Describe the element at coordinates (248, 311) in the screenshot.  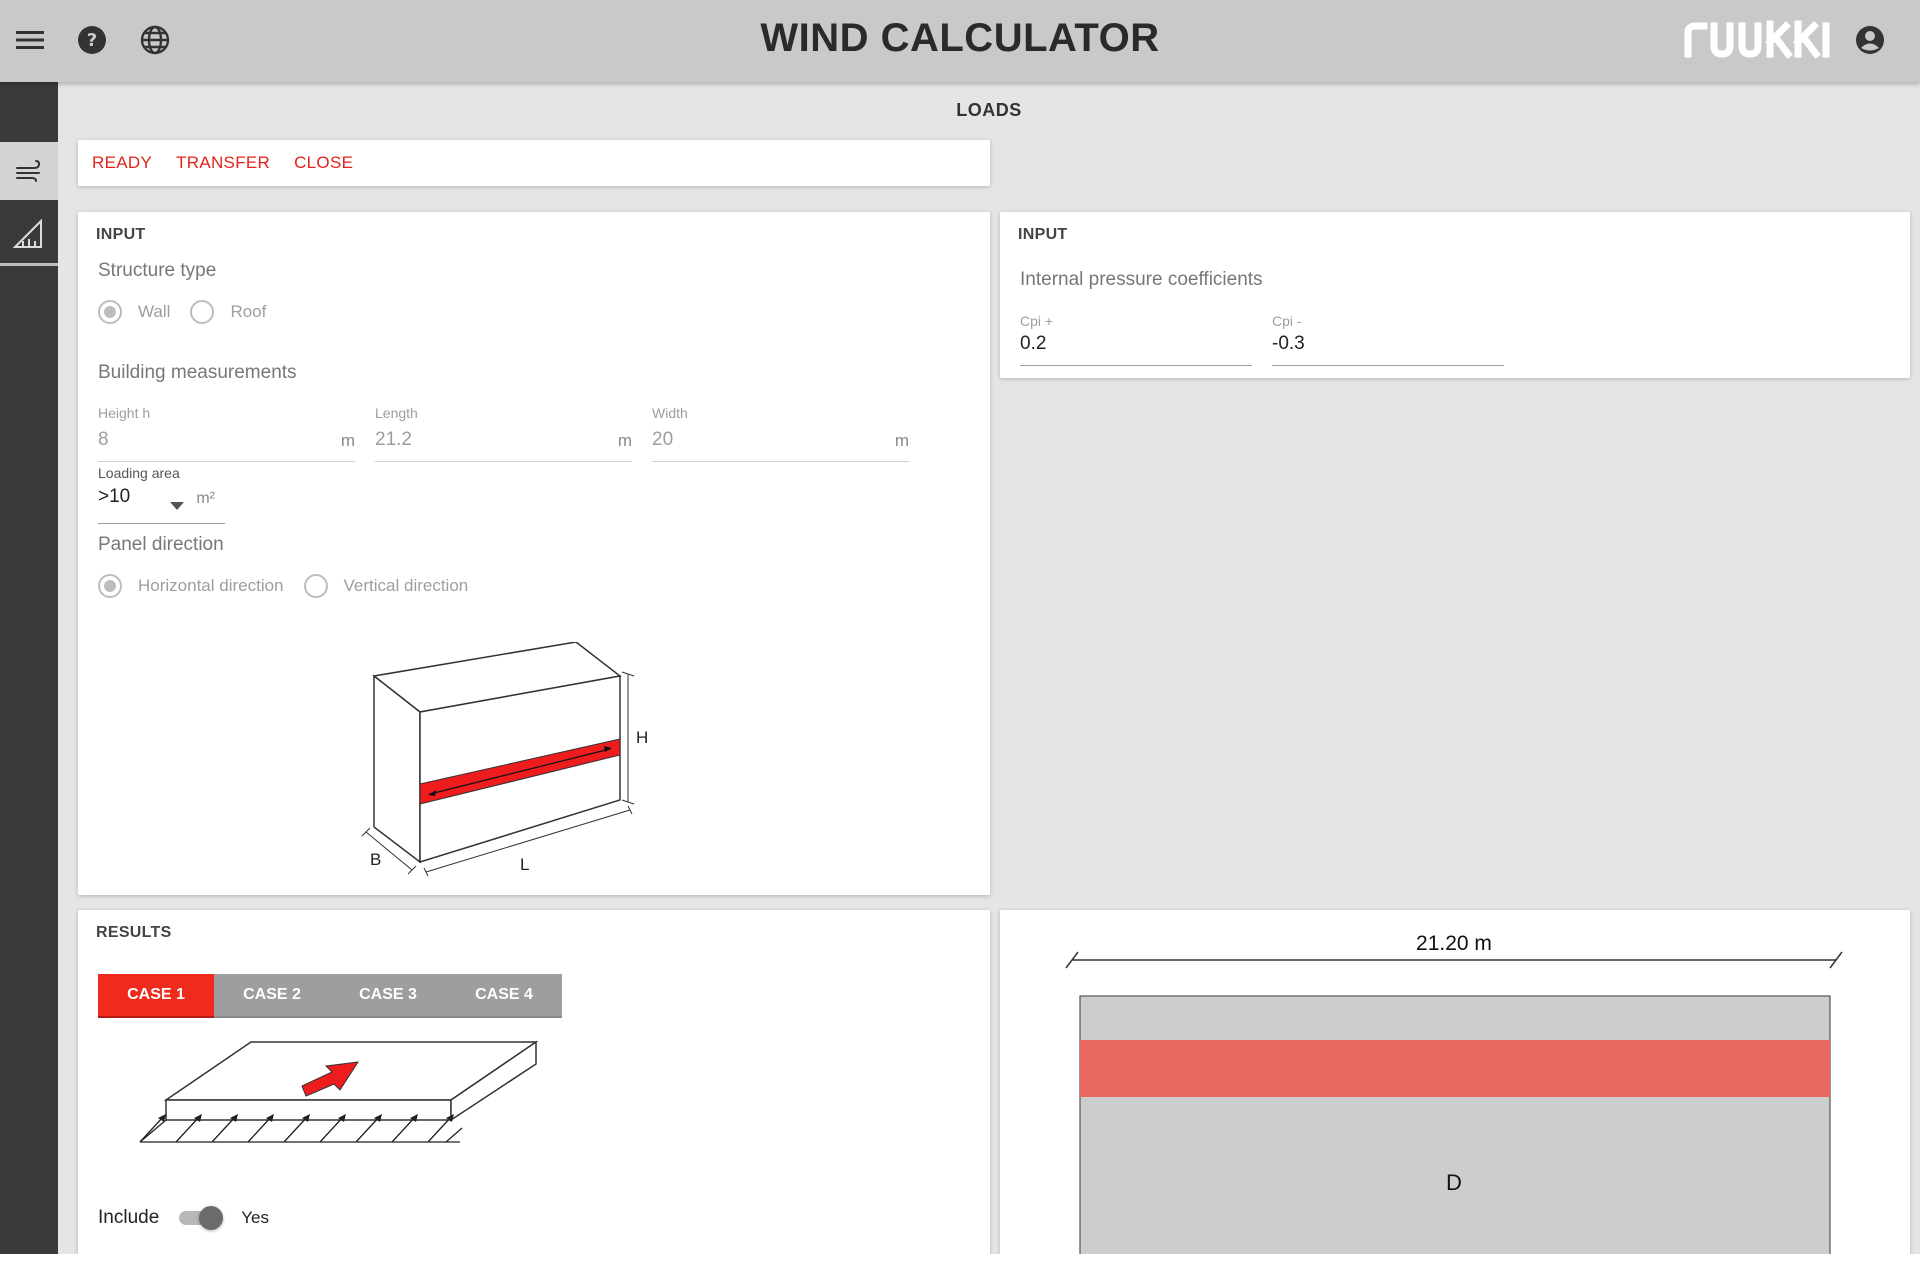
I see `roof-label: Roof` at that location.